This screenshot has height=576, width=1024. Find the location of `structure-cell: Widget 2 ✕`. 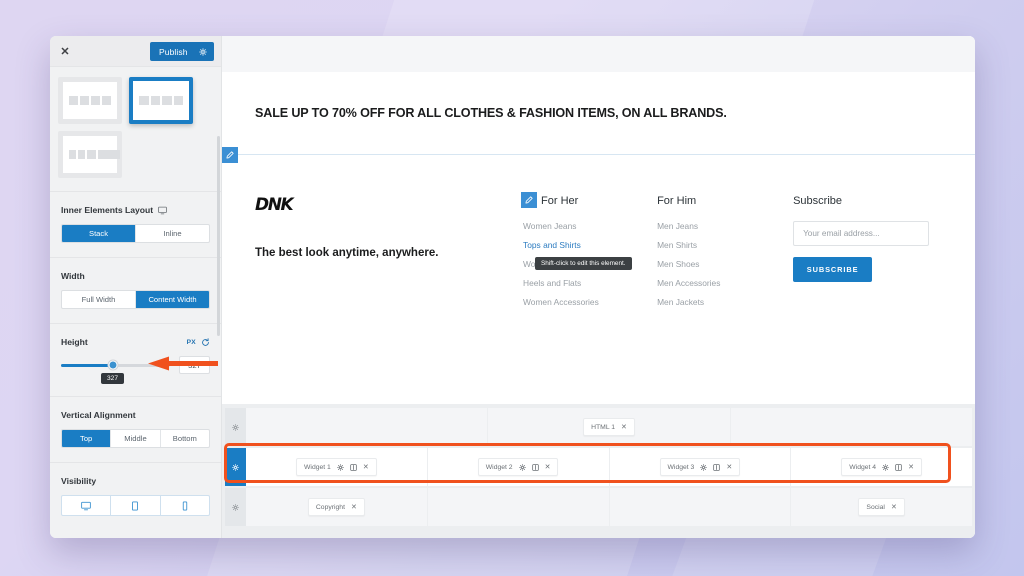

structure-cell: Widget 2 ✕ is located at coordinates (519, 467).